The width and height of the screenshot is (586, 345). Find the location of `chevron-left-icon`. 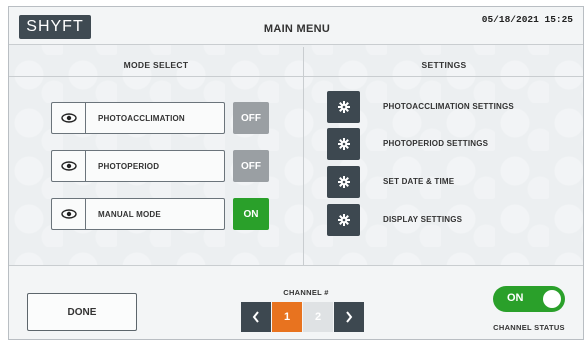

chevron-left-icon is located at coordinates (255, 317).